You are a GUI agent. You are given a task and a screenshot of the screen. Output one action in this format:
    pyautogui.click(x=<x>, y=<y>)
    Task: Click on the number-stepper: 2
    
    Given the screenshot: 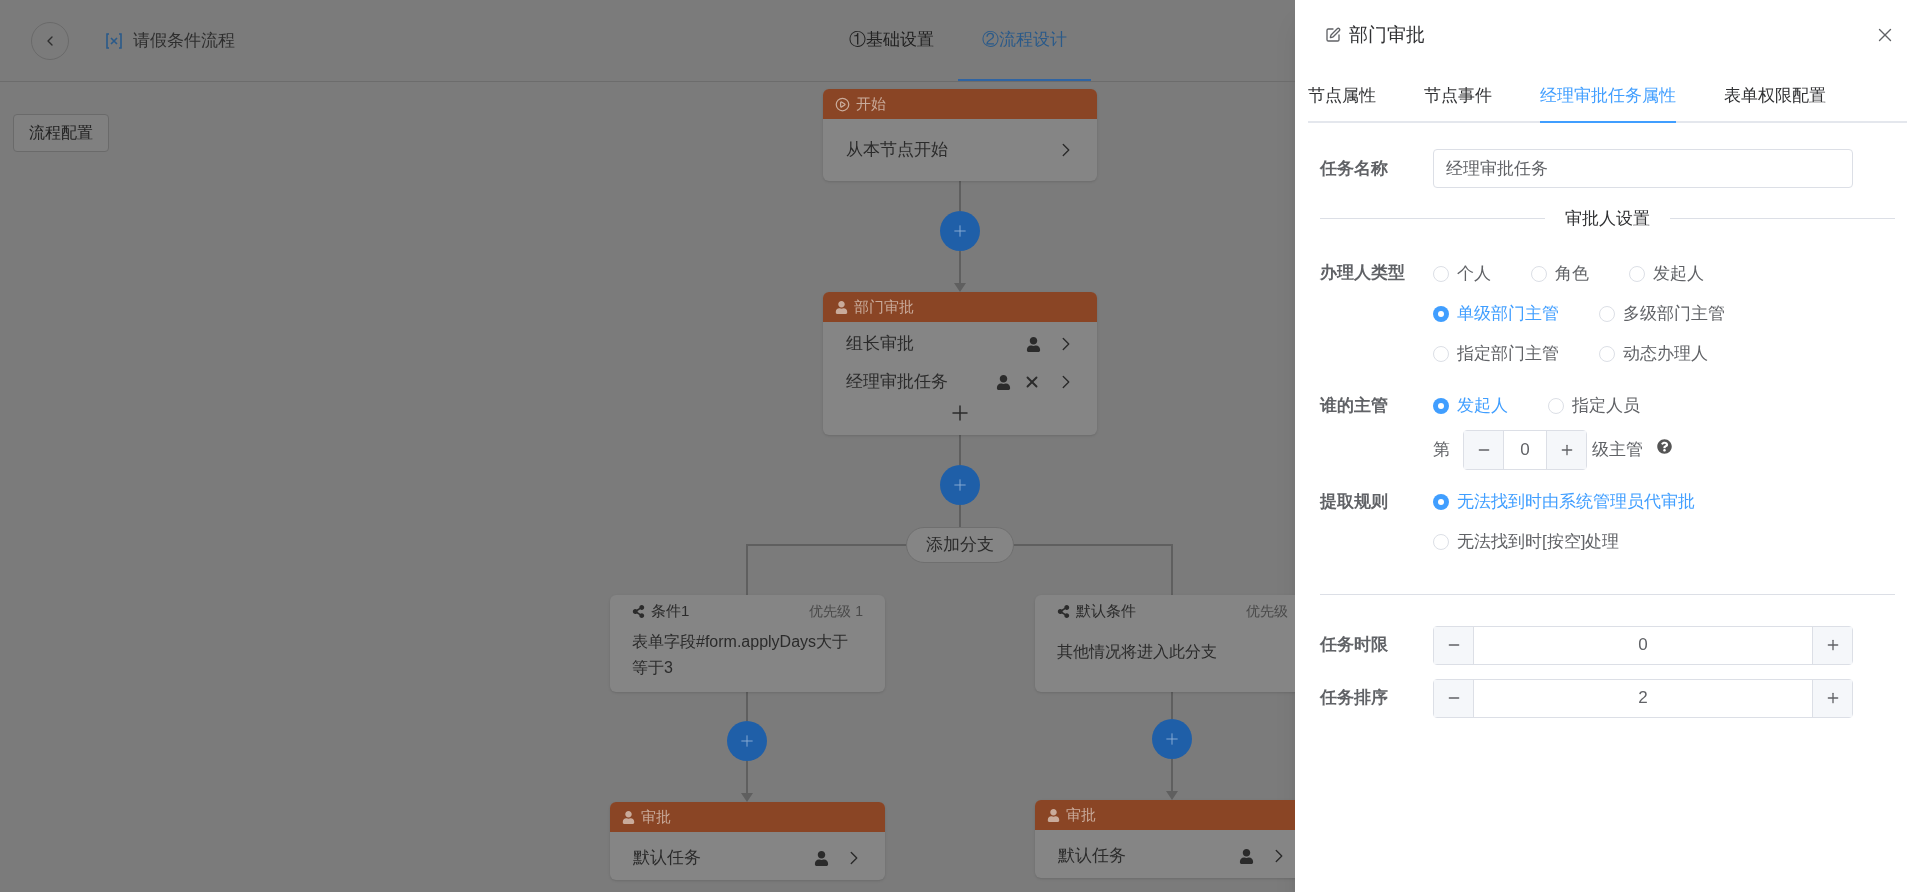 What is the action you would take?
    pyautogui.click(x=1643, y=698)
    